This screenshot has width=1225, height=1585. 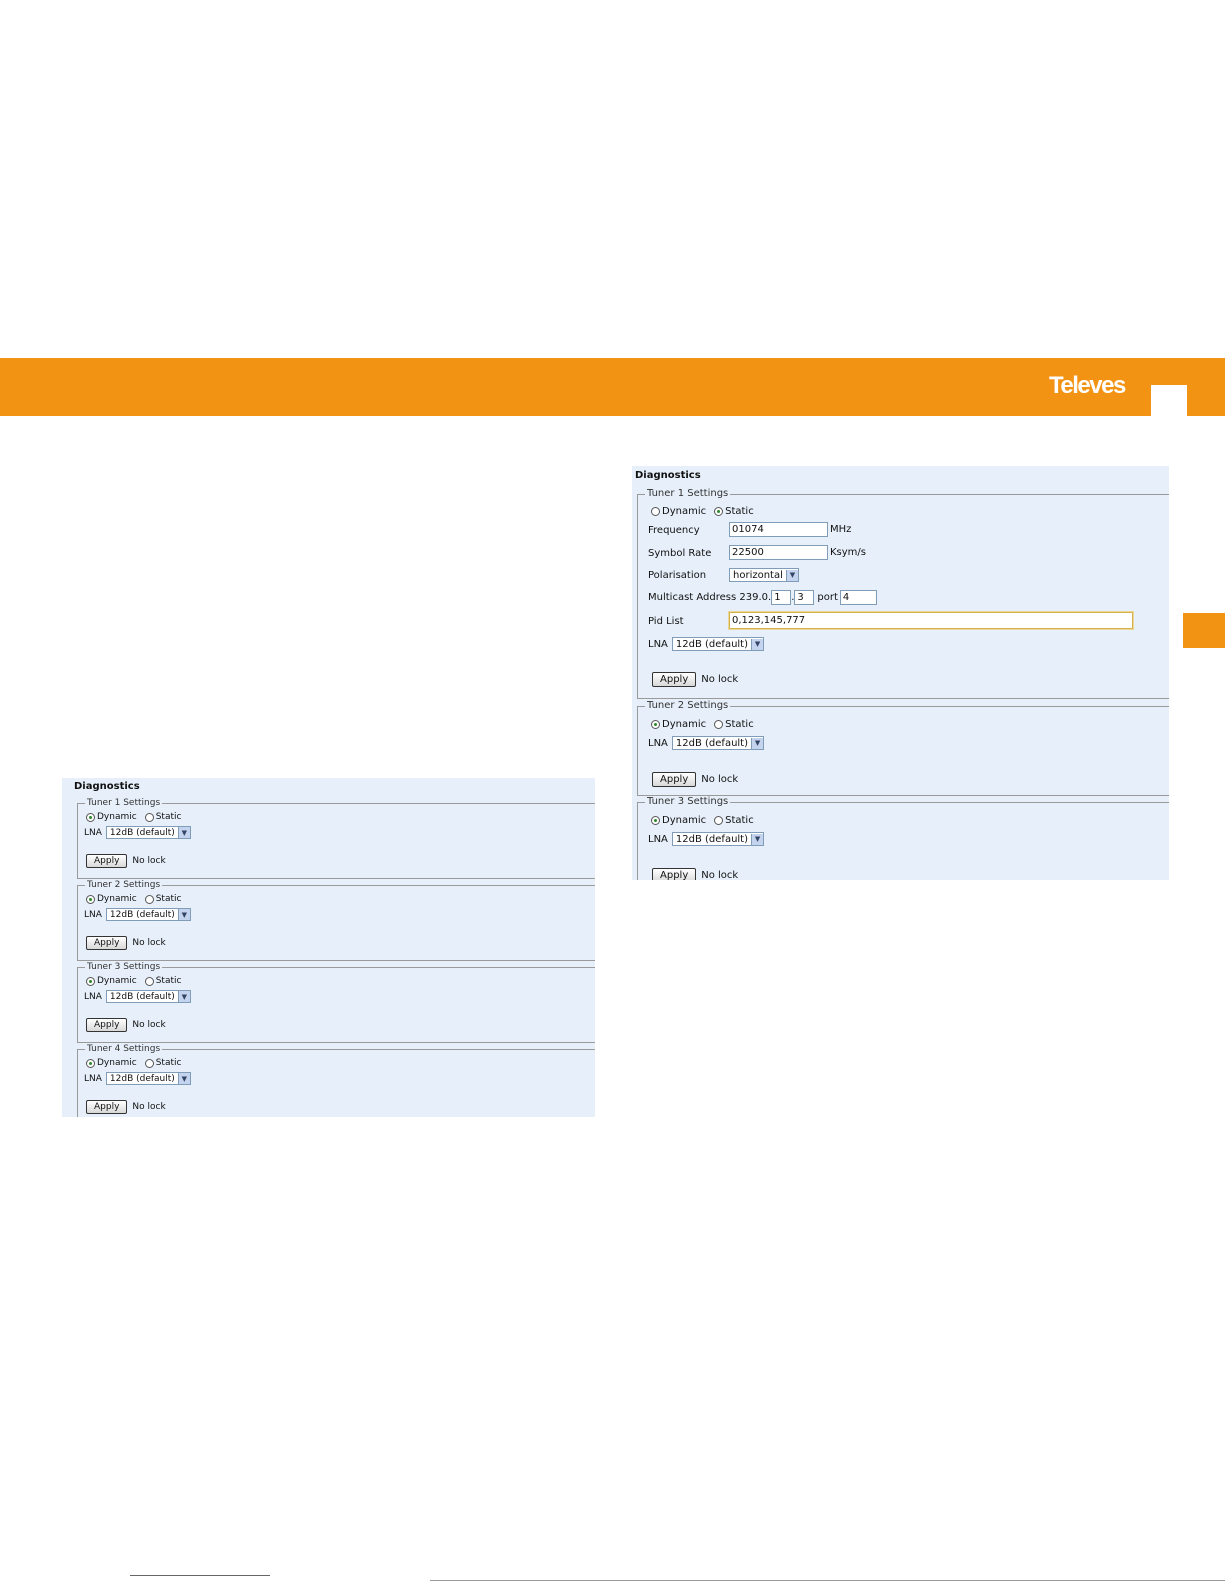 What do you see at coordinates (848, 552) in the screenshot?
I see `symbol-rate-unit: Ksym/s` at bounding box center [848, 552].